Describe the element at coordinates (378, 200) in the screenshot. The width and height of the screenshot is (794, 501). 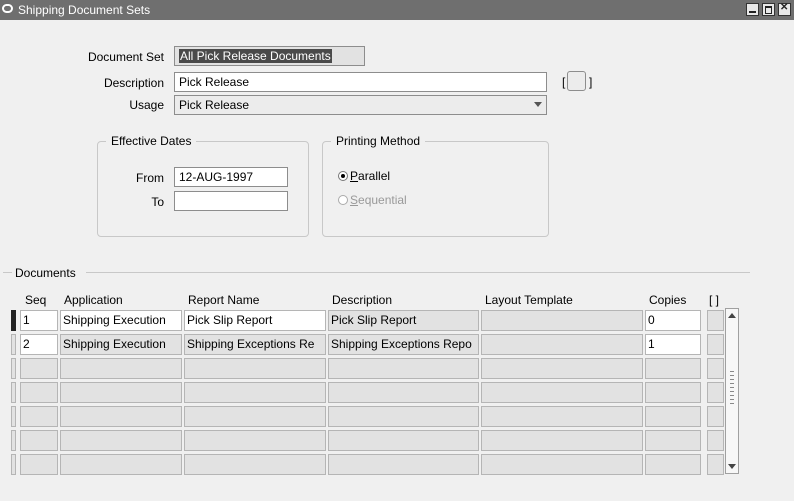
I see `sequential-label: Sequential` at that location.